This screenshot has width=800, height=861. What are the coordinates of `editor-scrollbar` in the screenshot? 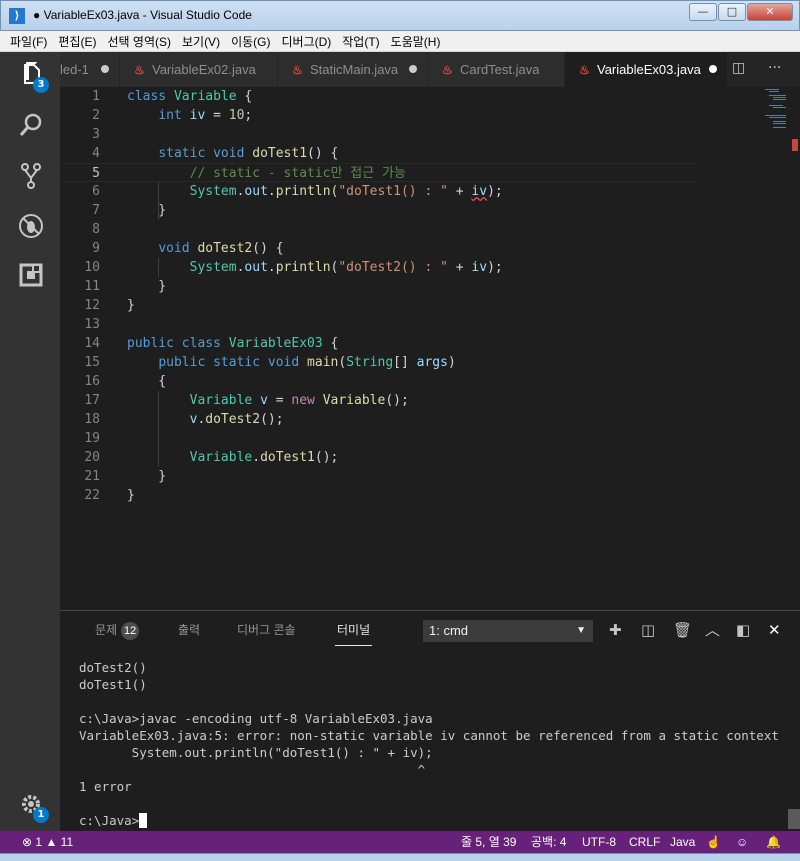 It's located at (793, 348).